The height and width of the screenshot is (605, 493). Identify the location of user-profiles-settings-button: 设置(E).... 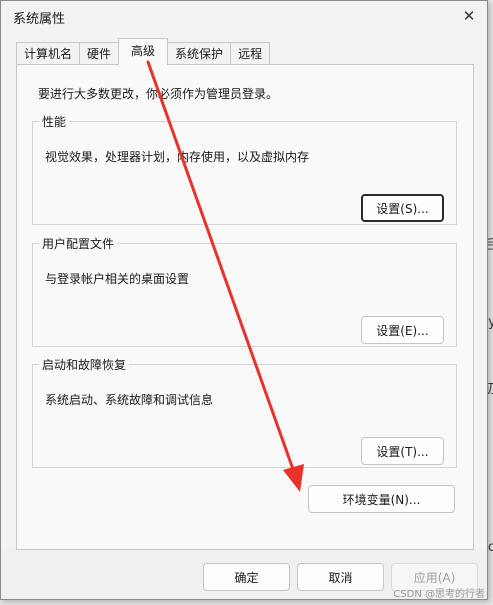
(402, 330).